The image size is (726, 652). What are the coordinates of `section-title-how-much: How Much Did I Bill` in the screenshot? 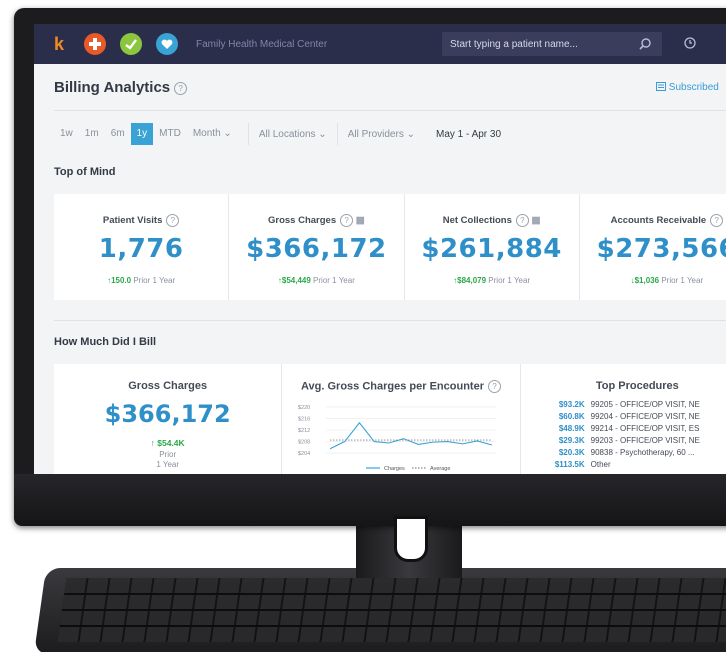 It's located at (105, 342).